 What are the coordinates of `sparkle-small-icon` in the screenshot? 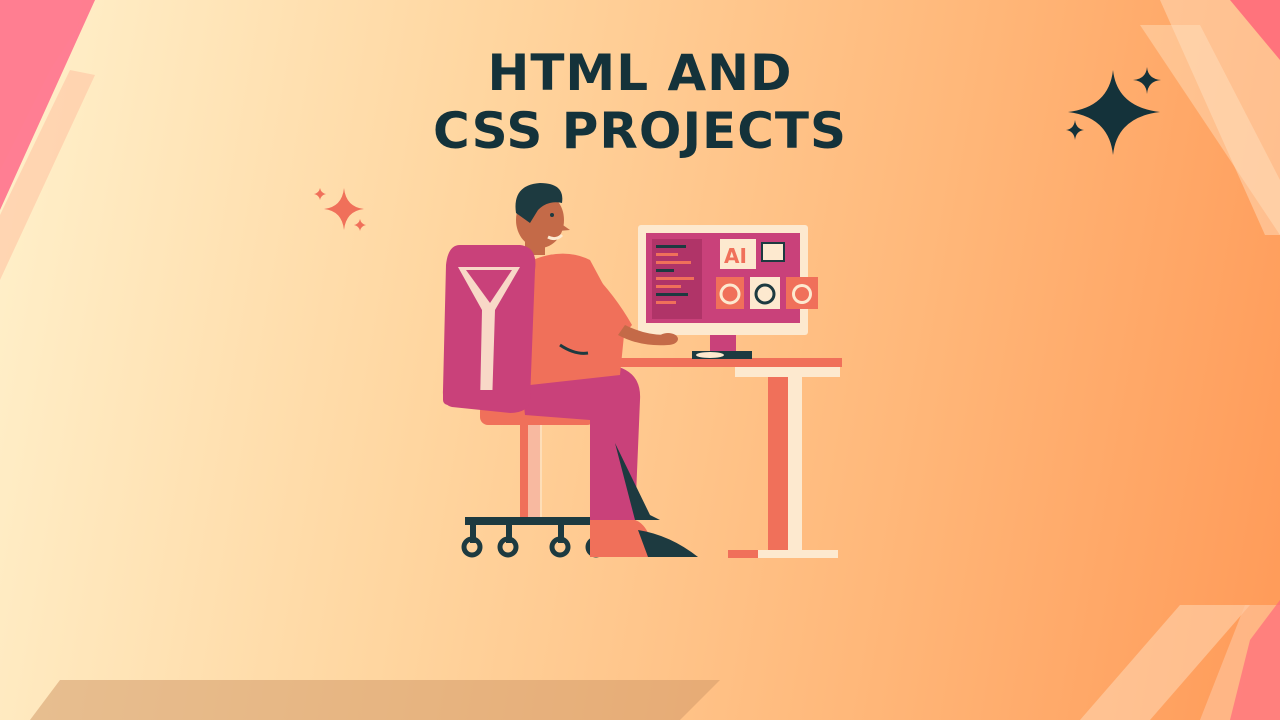 It's located at (340, 209).